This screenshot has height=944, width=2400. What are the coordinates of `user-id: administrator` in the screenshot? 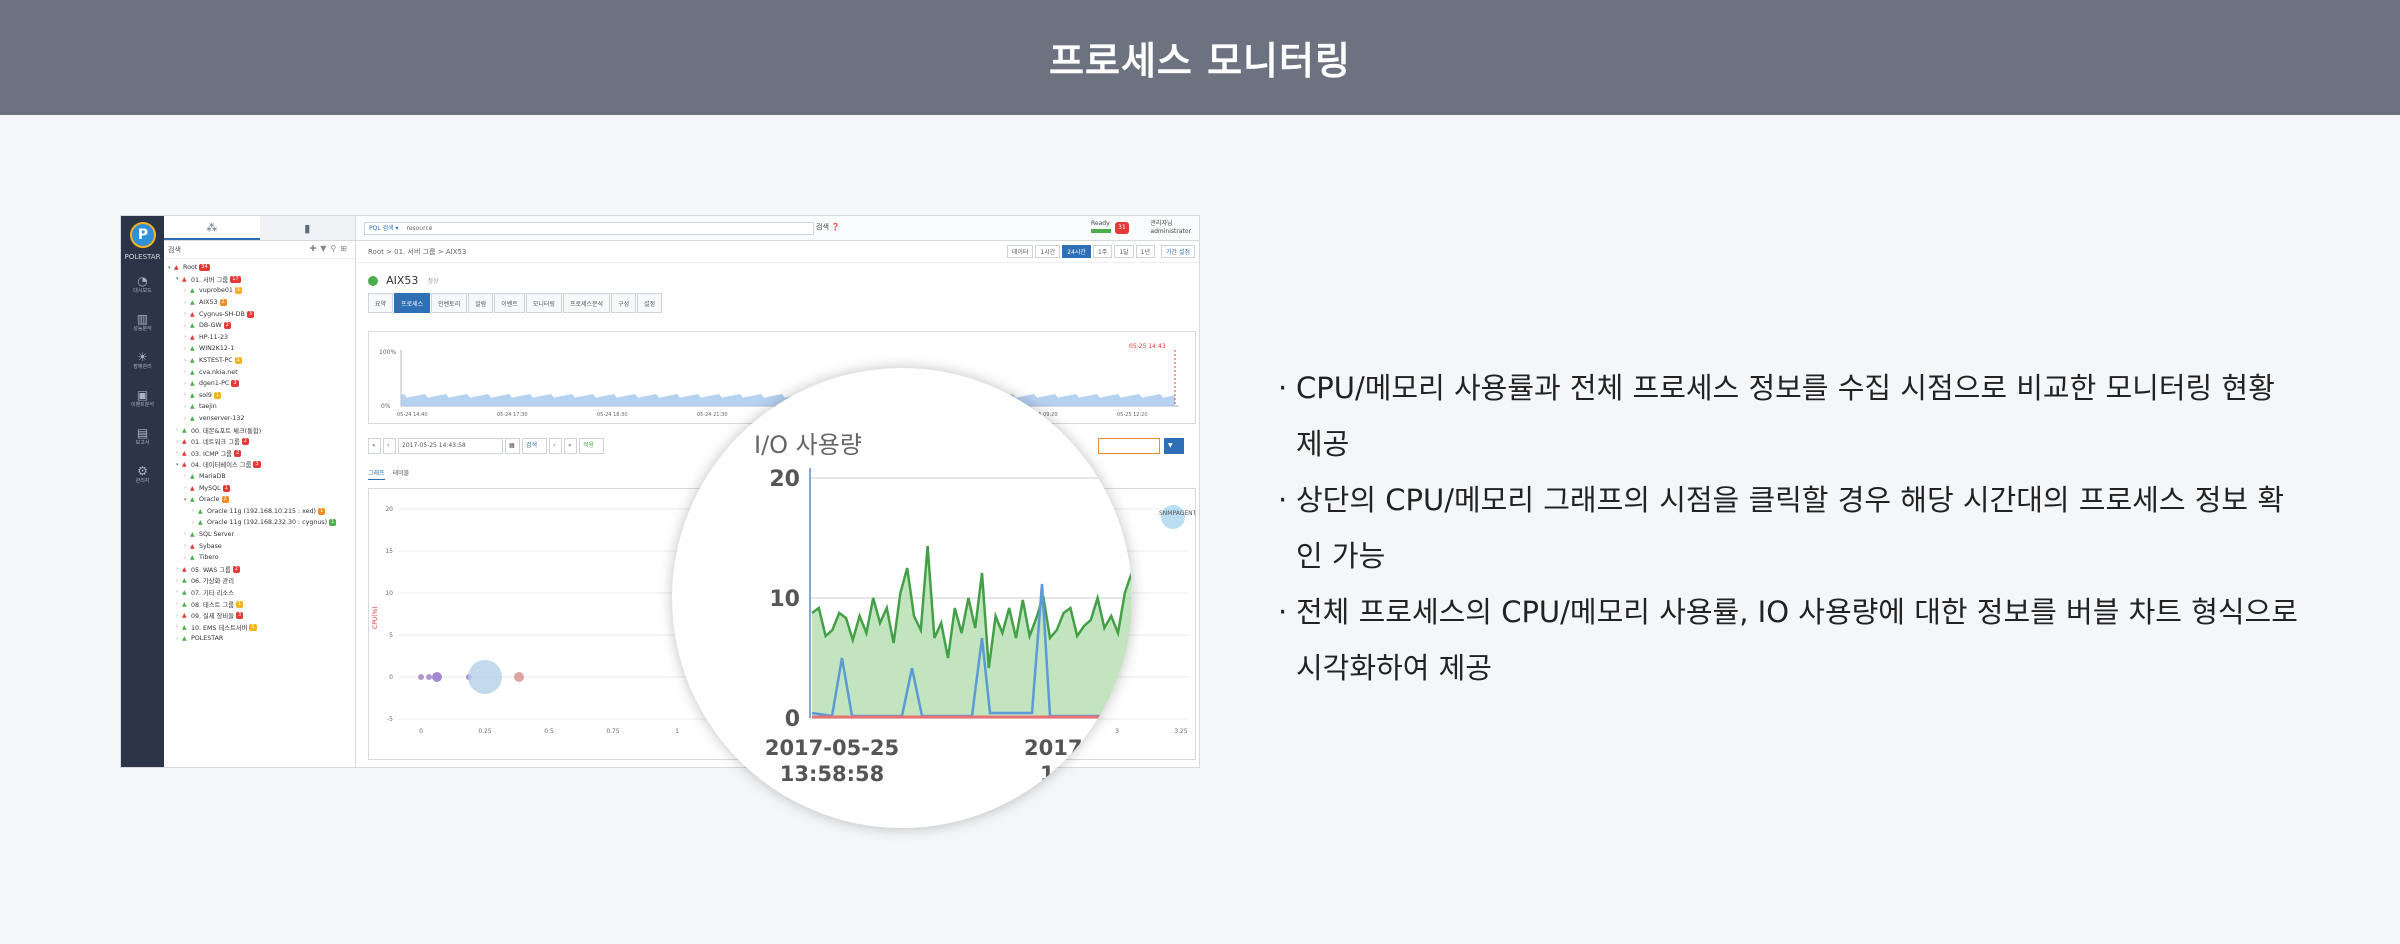 It's located at (1170, 231).